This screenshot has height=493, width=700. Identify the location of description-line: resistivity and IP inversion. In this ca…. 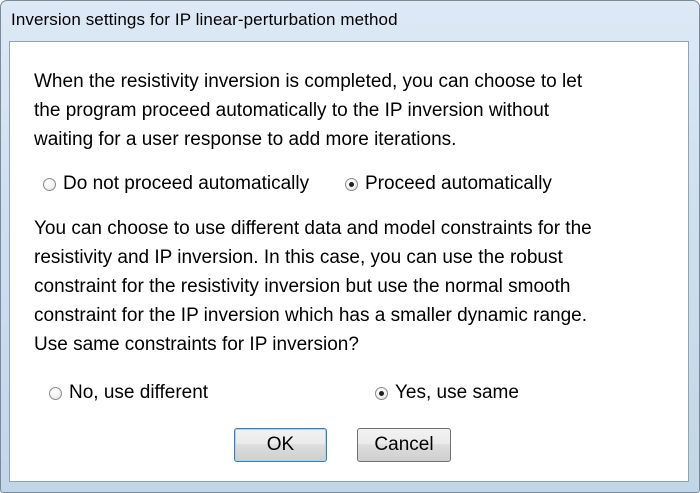
(298, 257).